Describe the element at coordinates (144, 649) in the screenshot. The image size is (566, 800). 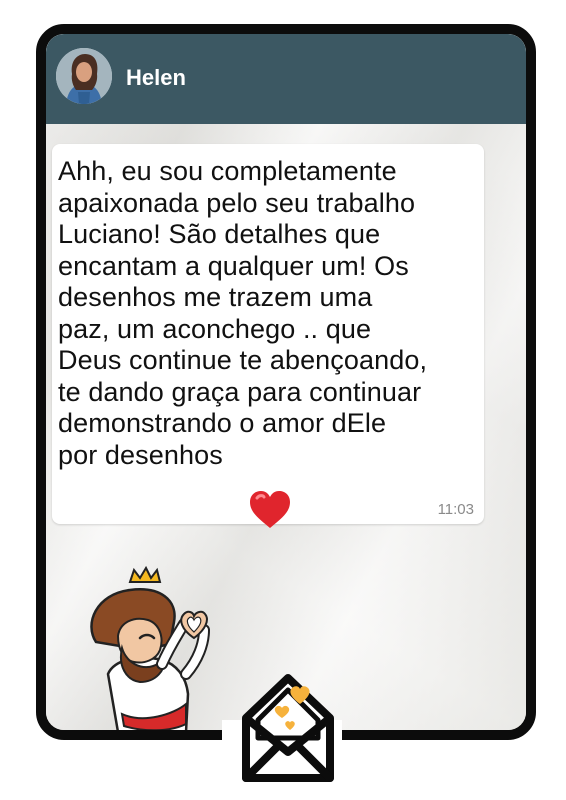
I see `jesus-heart-hands-sticker-icon` at that location.